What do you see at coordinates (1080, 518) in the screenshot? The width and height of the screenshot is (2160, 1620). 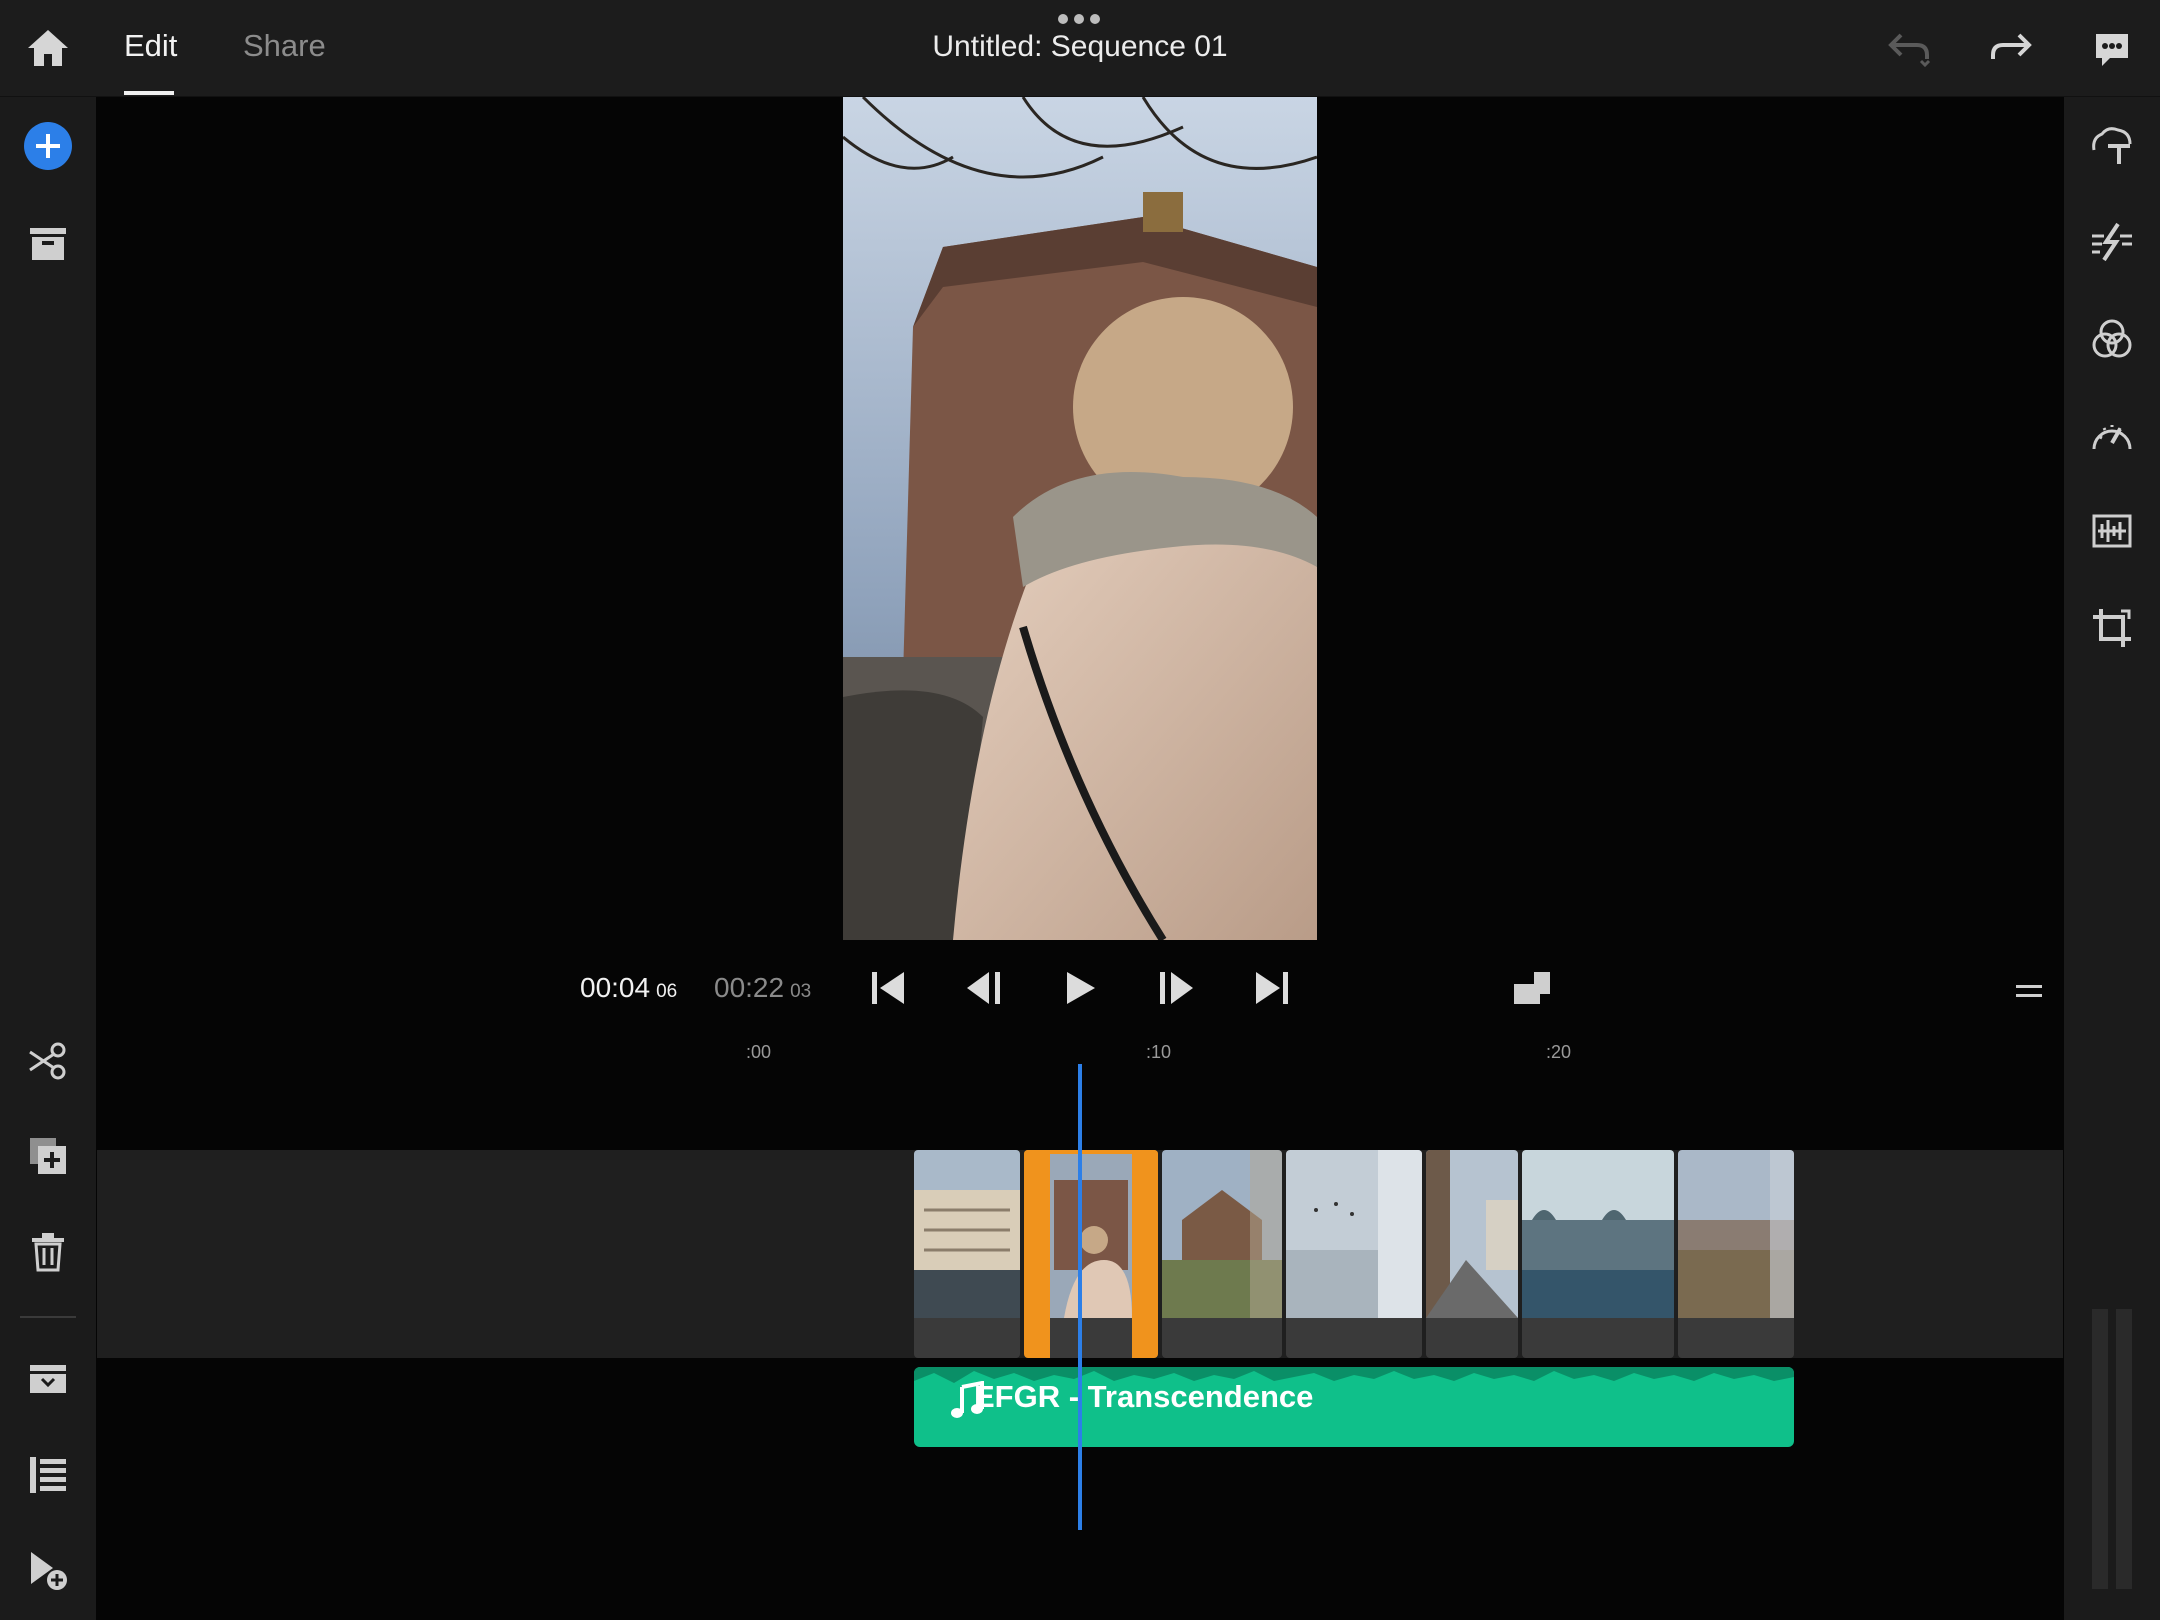 I see `video-preview` at bounding box center [1080, 518].